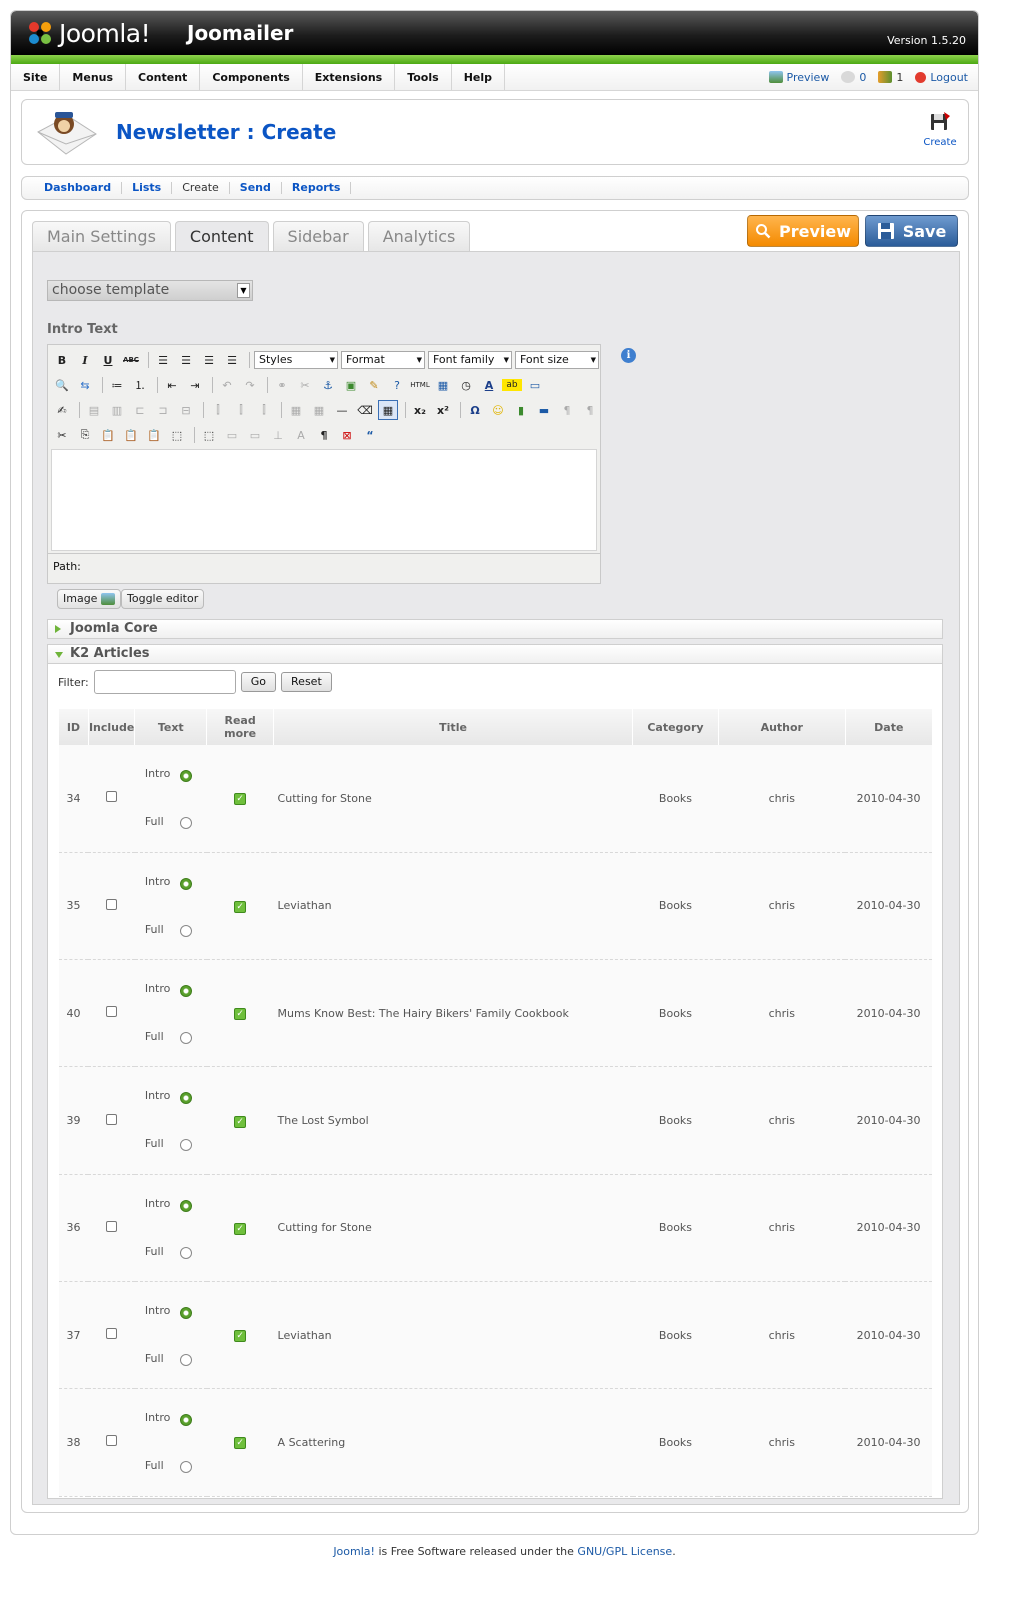  I want to click on format-select: Format ▼, so click(383, 360).